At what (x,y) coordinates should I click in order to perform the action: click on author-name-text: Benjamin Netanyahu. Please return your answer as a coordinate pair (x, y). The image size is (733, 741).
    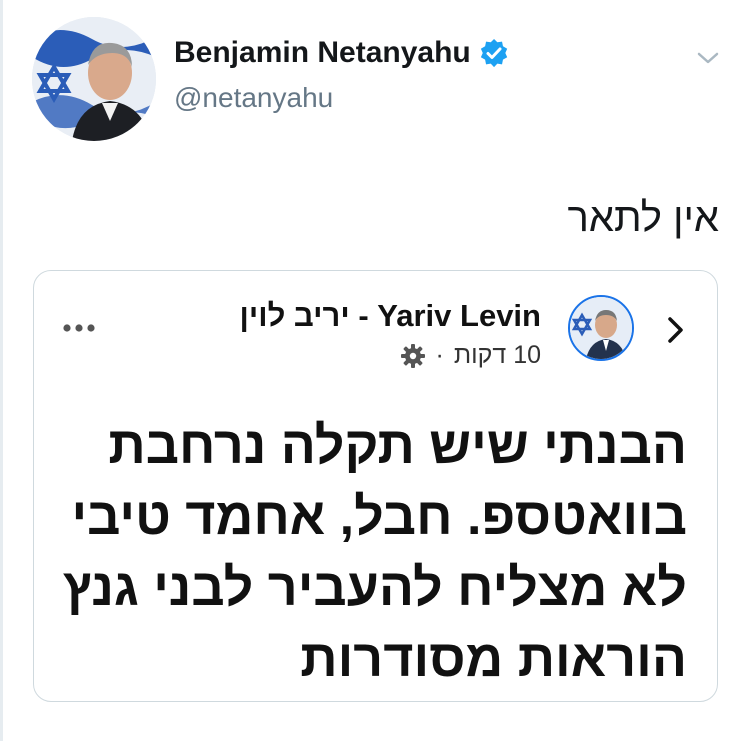
    Looking at the image, I should click on (322, 52).